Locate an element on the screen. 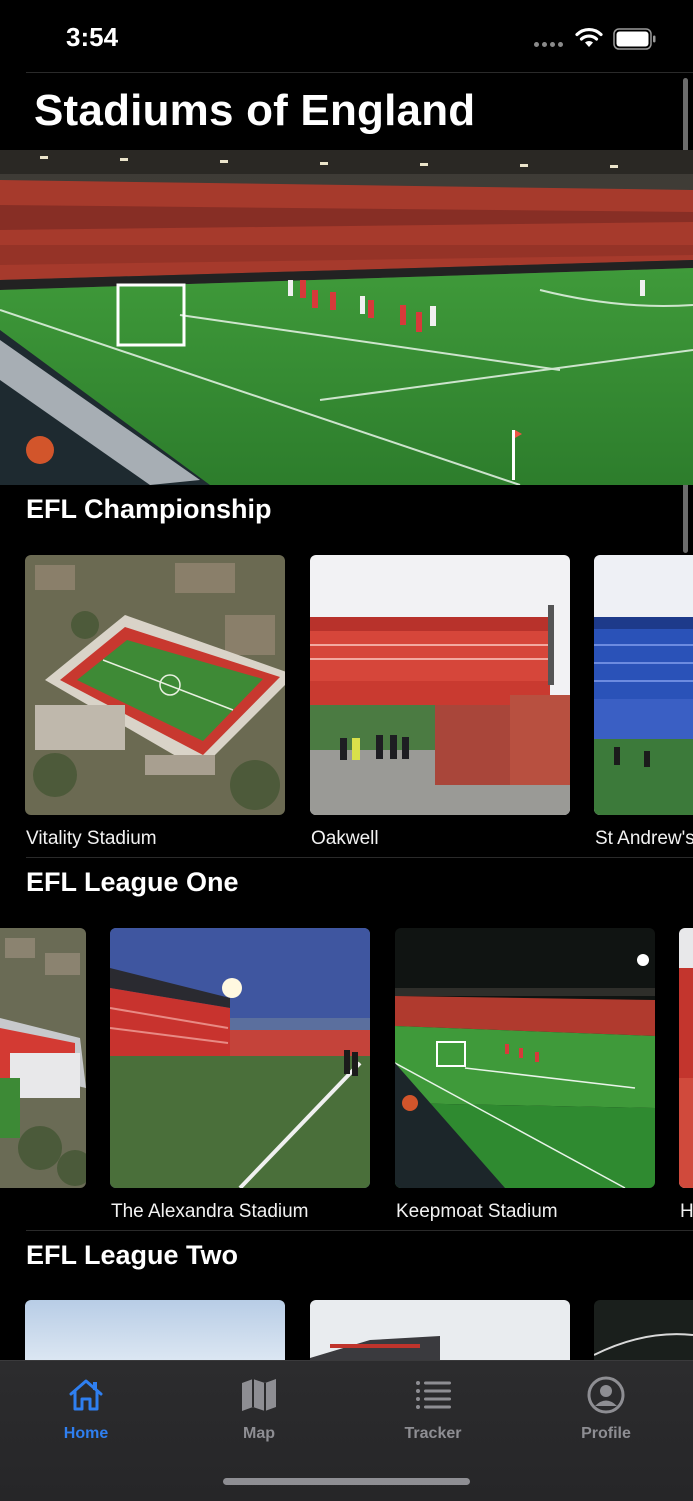 The image size is (693, 1501). stadium-name: Oakwell is located at coordinates (345, 838).